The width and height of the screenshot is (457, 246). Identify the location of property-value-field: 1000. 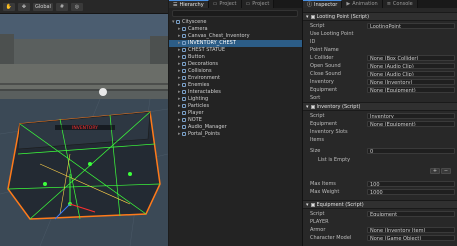
(411, 191).